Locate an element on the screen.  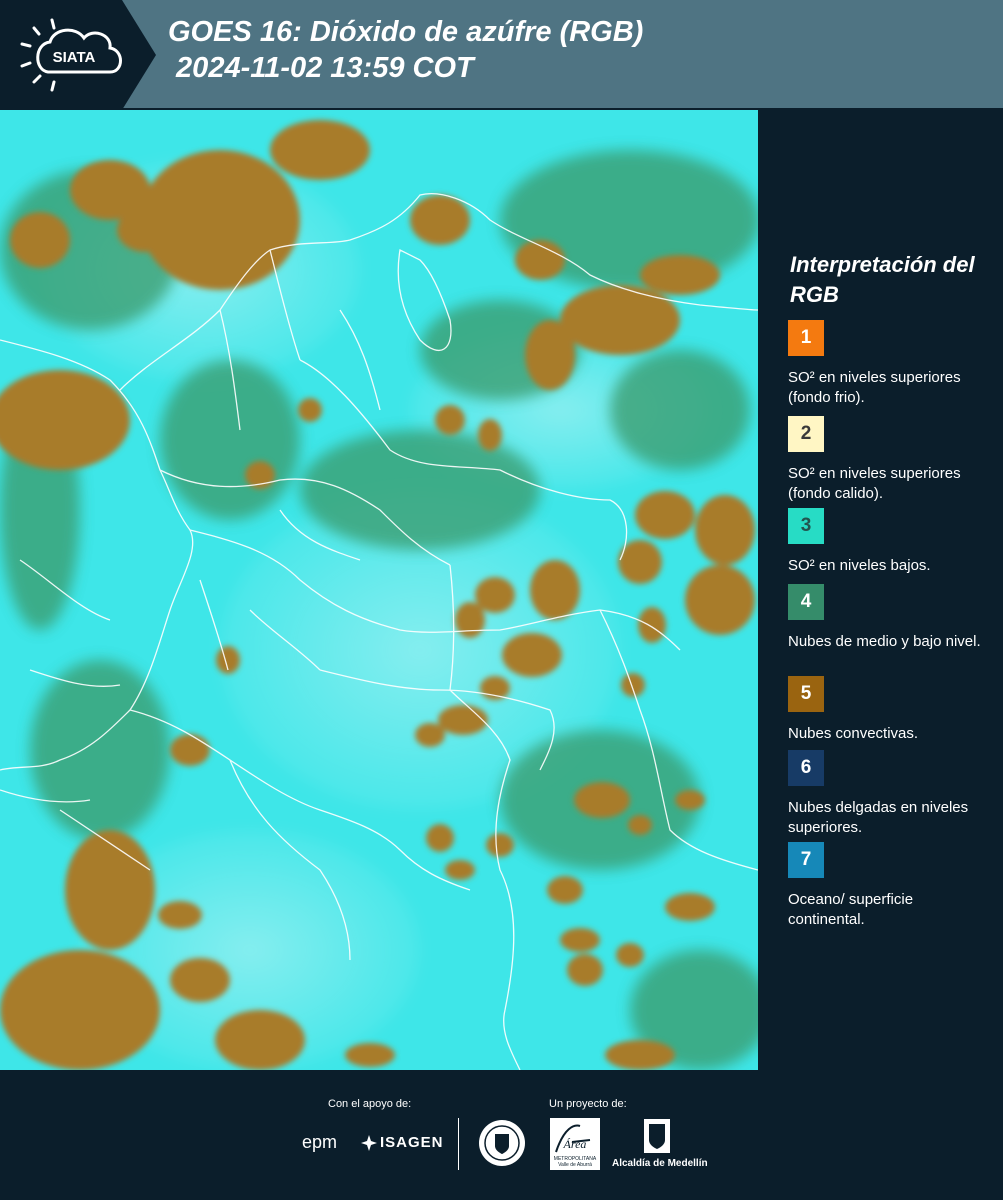
area-metropolitana-logo: Área METROPOLITANA Valle de Aburrá is located at coordinates (575, 1144).